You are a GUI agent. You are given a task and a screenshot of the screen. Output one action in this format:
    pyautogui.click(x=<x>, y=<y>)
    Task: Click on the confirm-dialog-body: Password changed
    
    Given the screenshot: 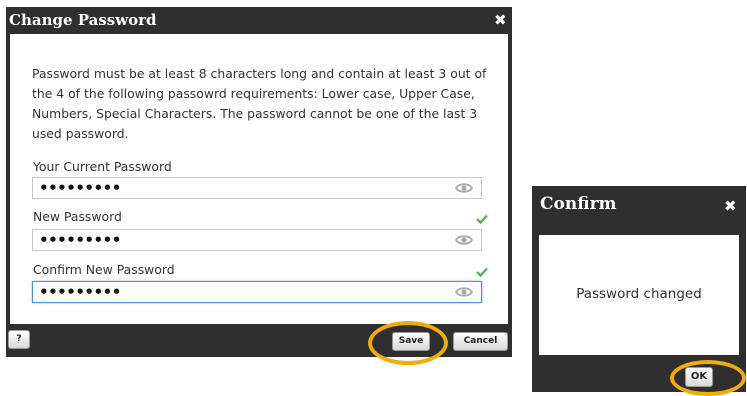 What is the action you would take?
    pyautogui.click(x=639, y=295)
    